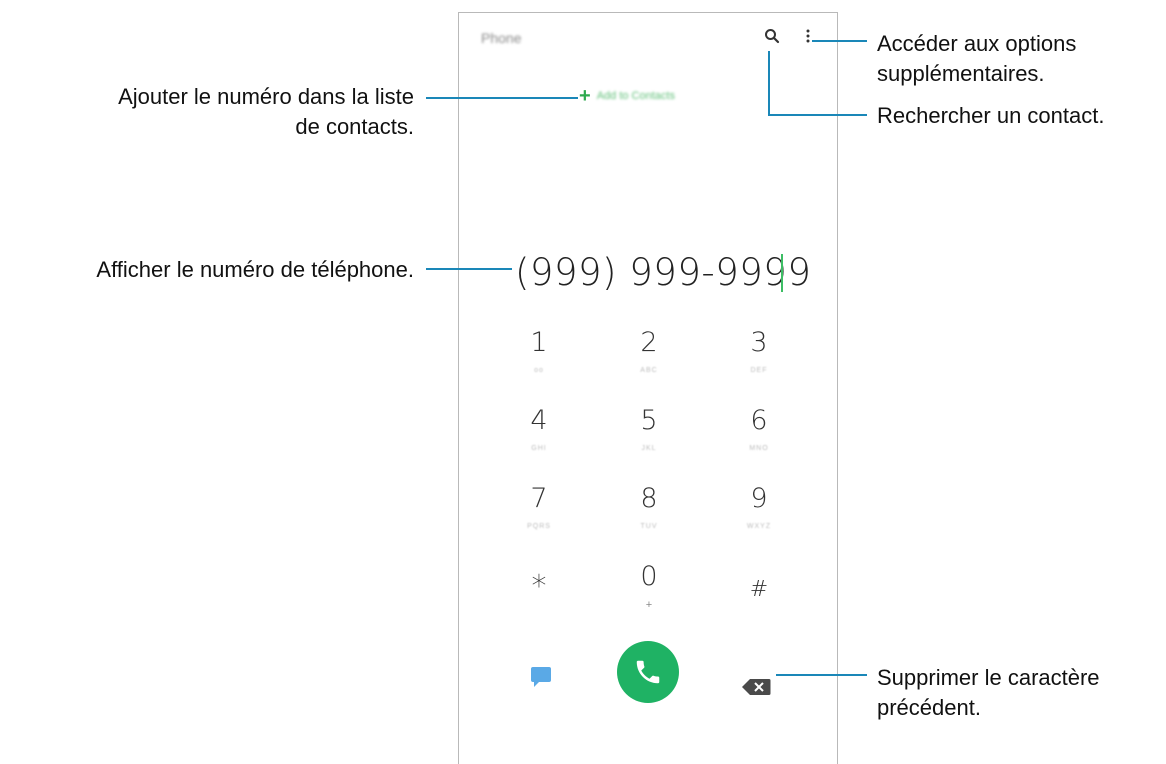 This screenshot has width=1166, height=764. Describe the element at coordinates (502, 98) in the screenshot. I see `leader-line-add-contact` at that location.